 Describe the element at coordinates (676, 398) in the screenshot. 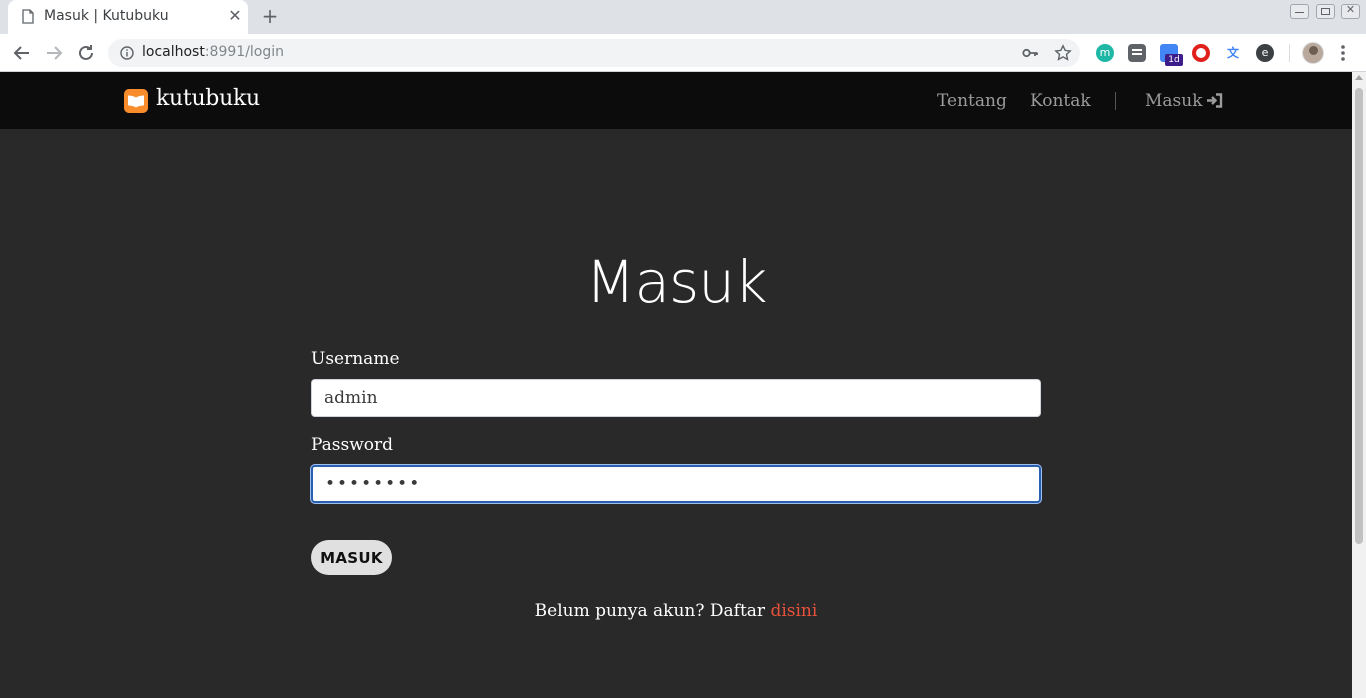

I see `username-input` at that location.